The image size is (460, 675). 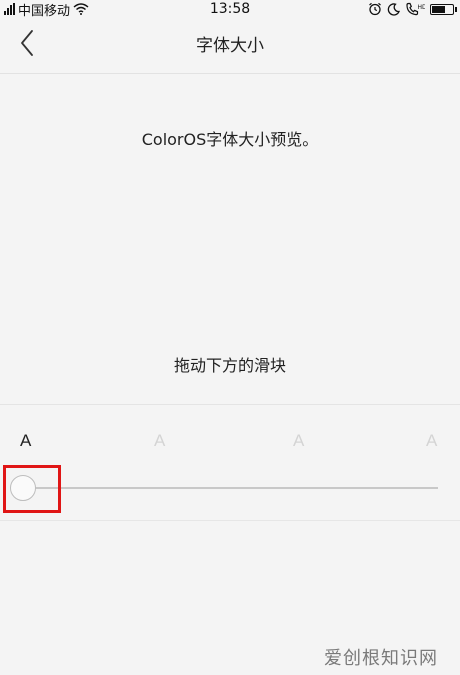 I want to click on battery-icon, so click(x=443, y=9).